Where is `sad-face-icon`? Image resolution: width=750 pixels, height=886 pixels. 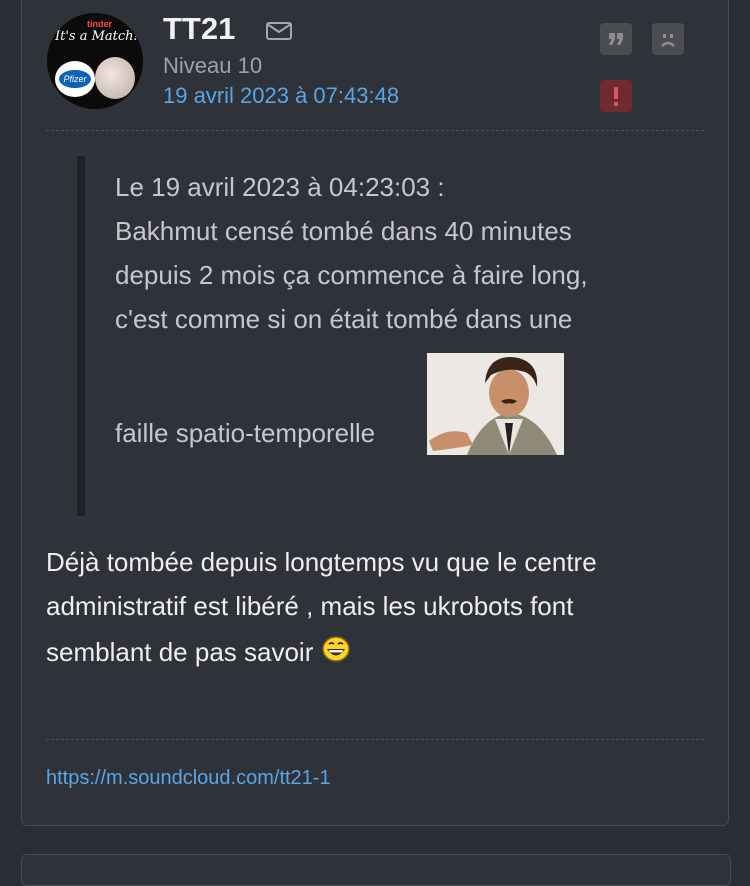
sad-face-icon is located at coordinates (668, 40).